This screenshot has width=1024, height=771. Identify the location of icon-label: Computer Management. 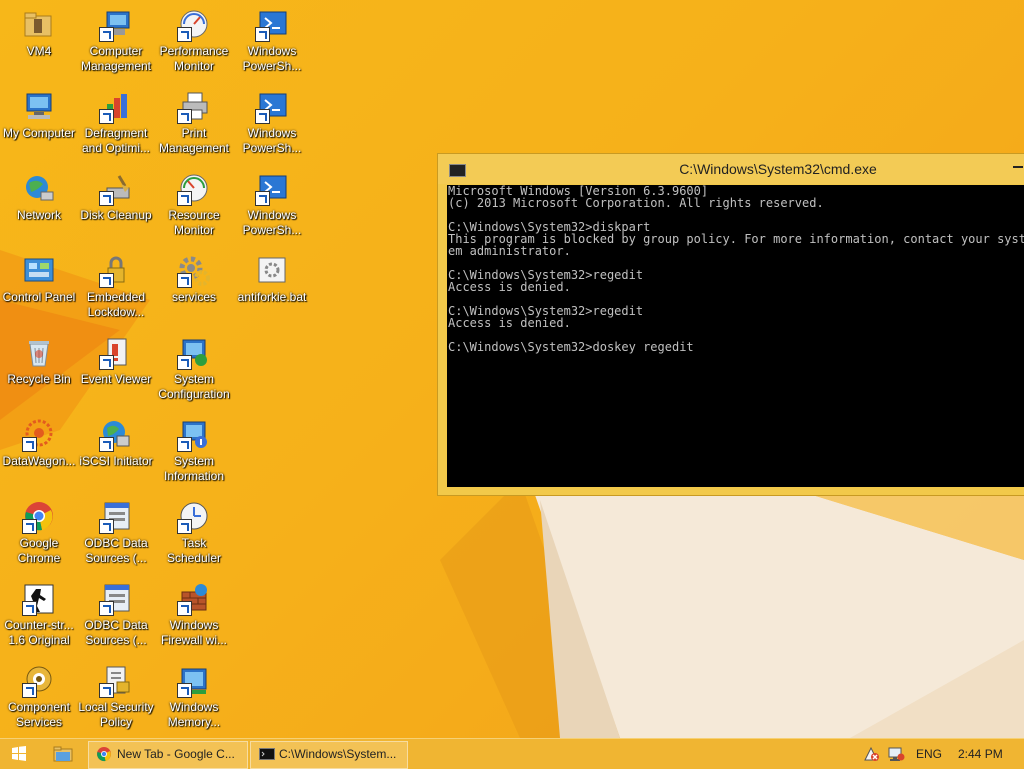
(116, 58).